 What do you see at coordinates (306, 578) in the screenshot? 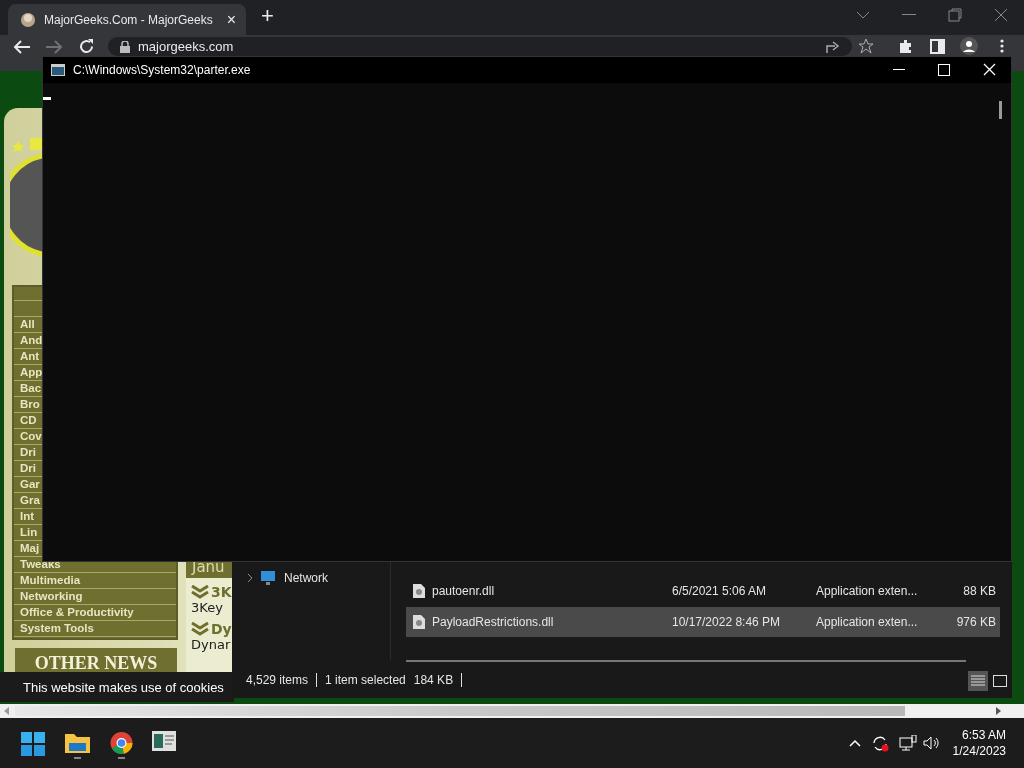
I see `nav-item: Network` at bounding box center [306, 578].